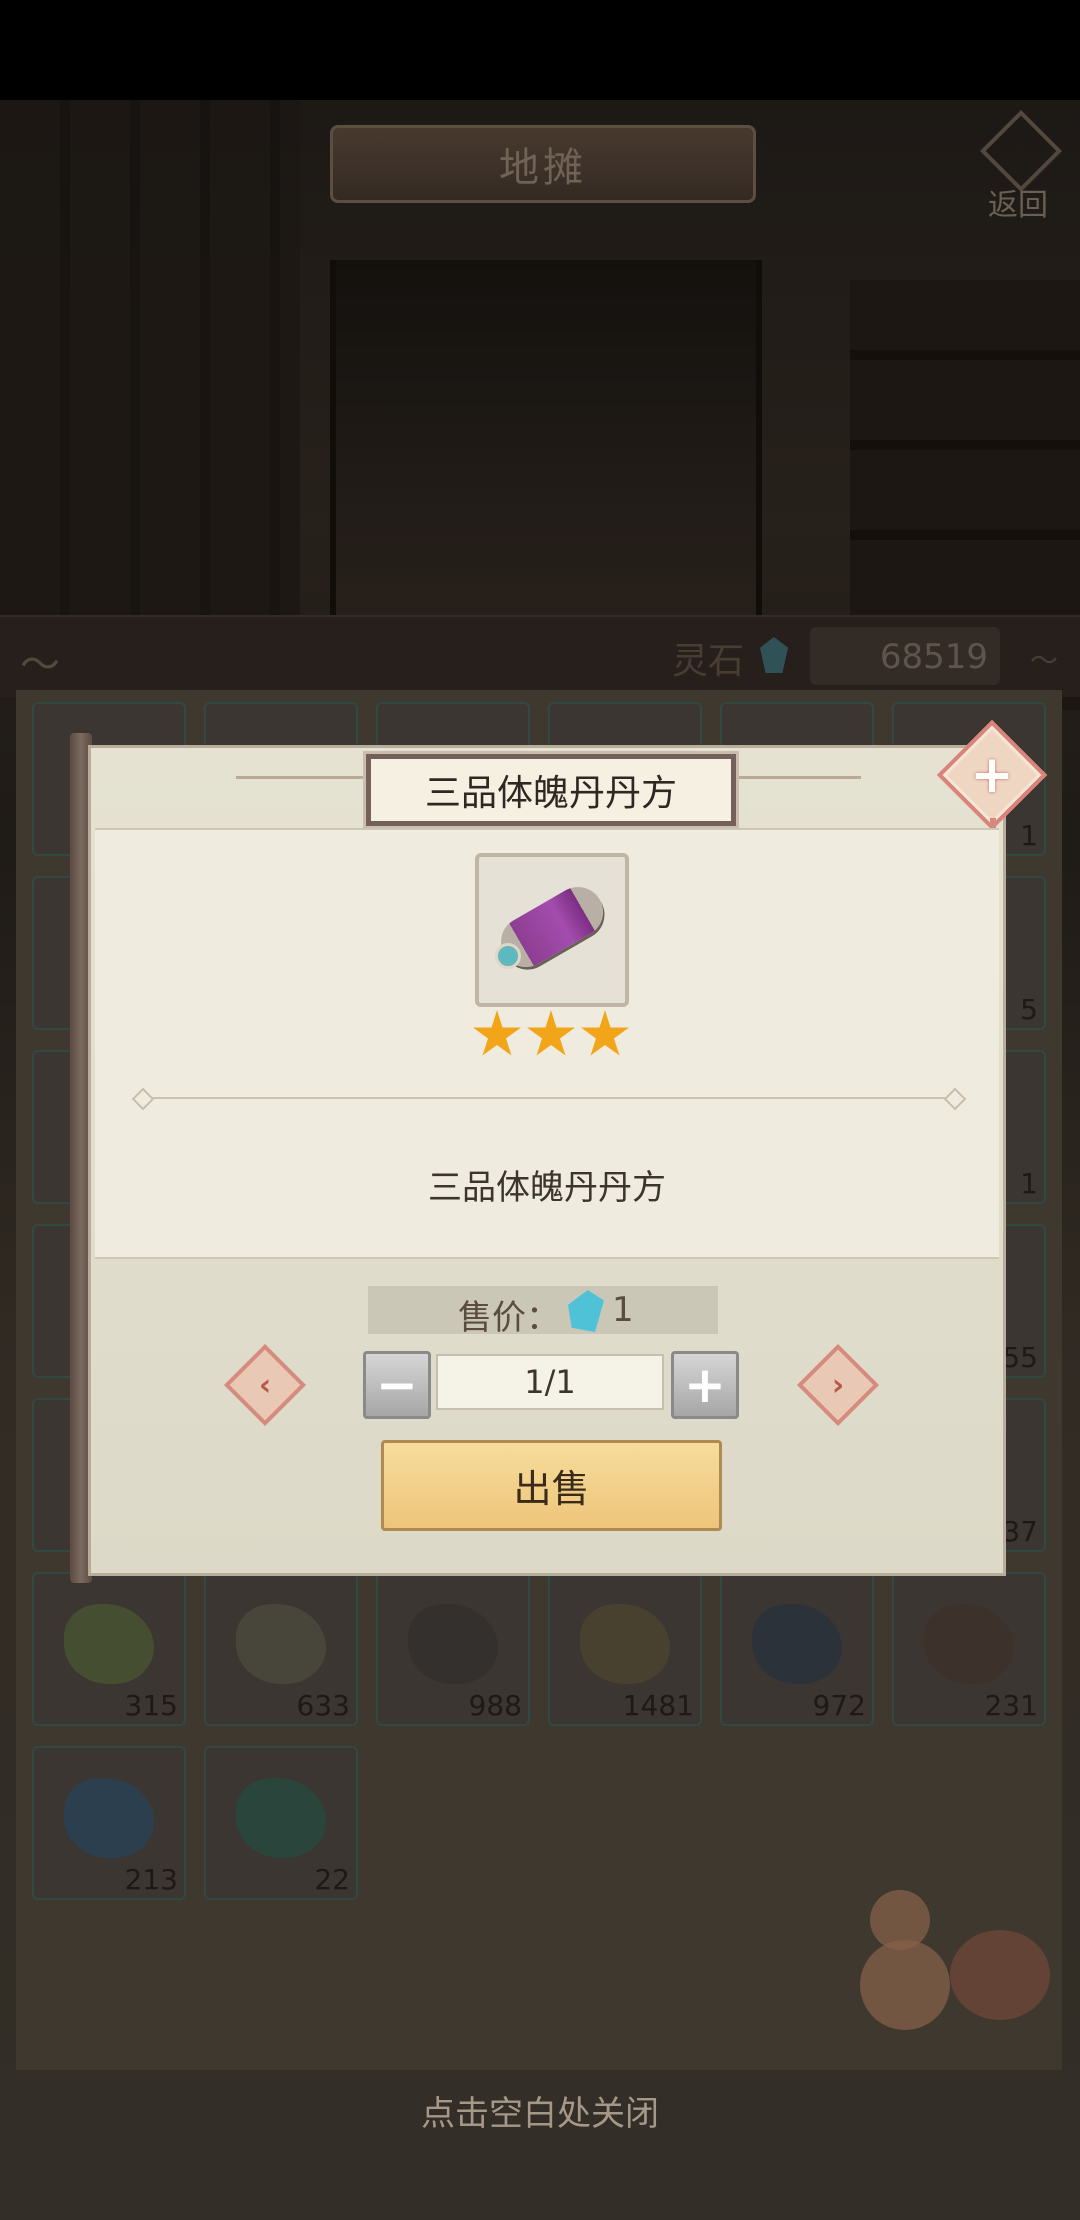 This screenshot has height=2220, width=1080. I want to click on quantity-max-button: ›, so click(838, 1385).